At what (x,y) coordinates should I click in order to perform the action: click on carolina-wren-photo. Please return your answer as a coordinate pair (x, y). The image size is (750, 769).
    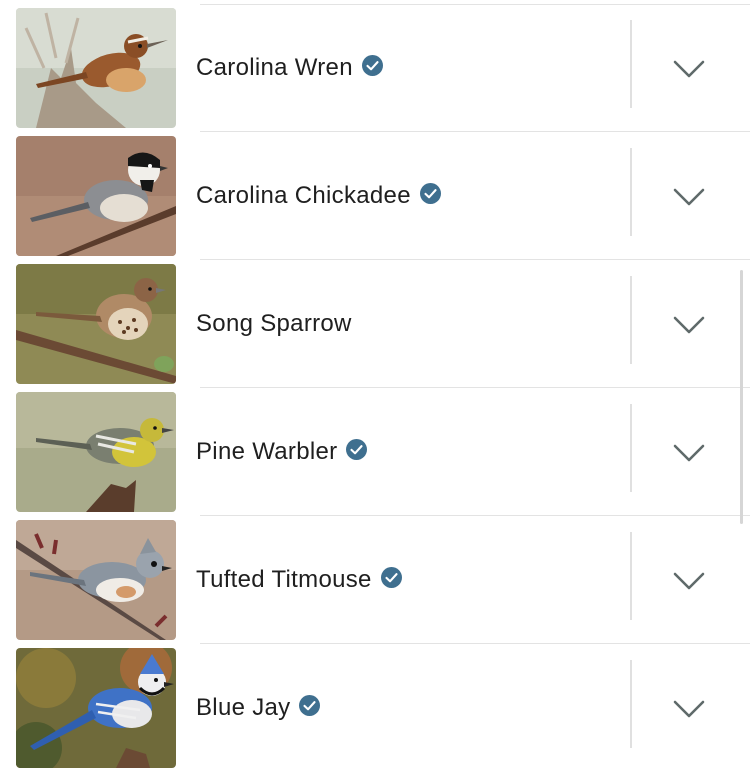
    Looking at the image, I should click on (96, 68).